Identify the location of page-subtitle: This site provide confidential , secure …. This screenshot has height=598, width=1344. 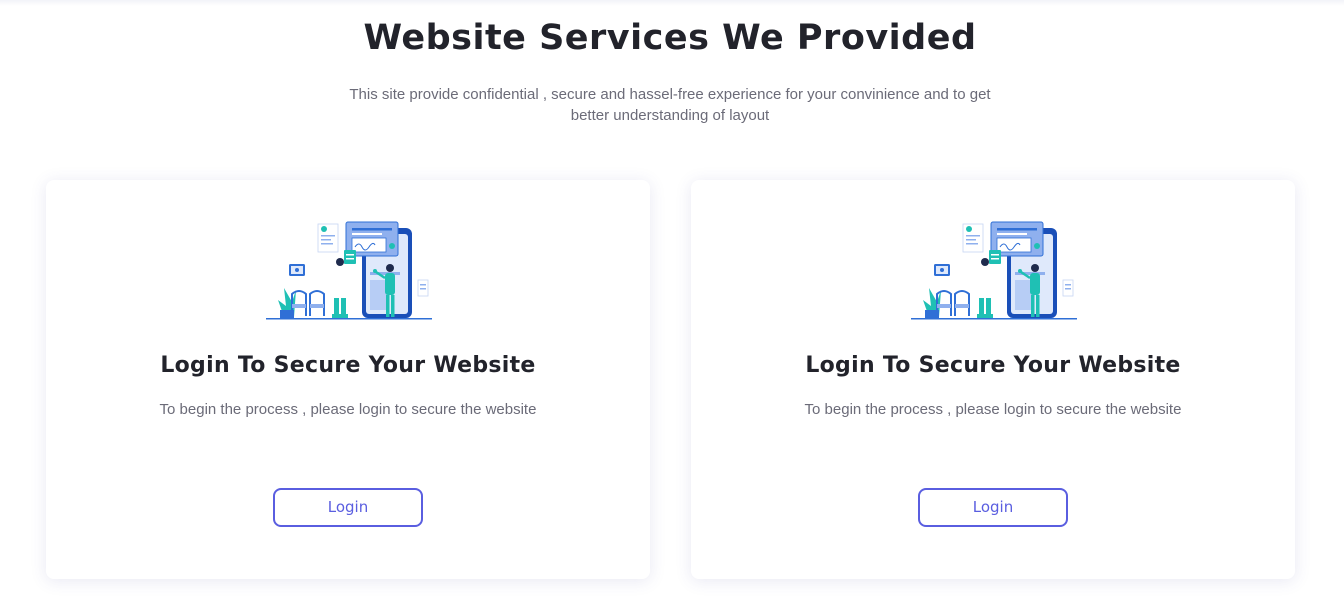
(670, 105).